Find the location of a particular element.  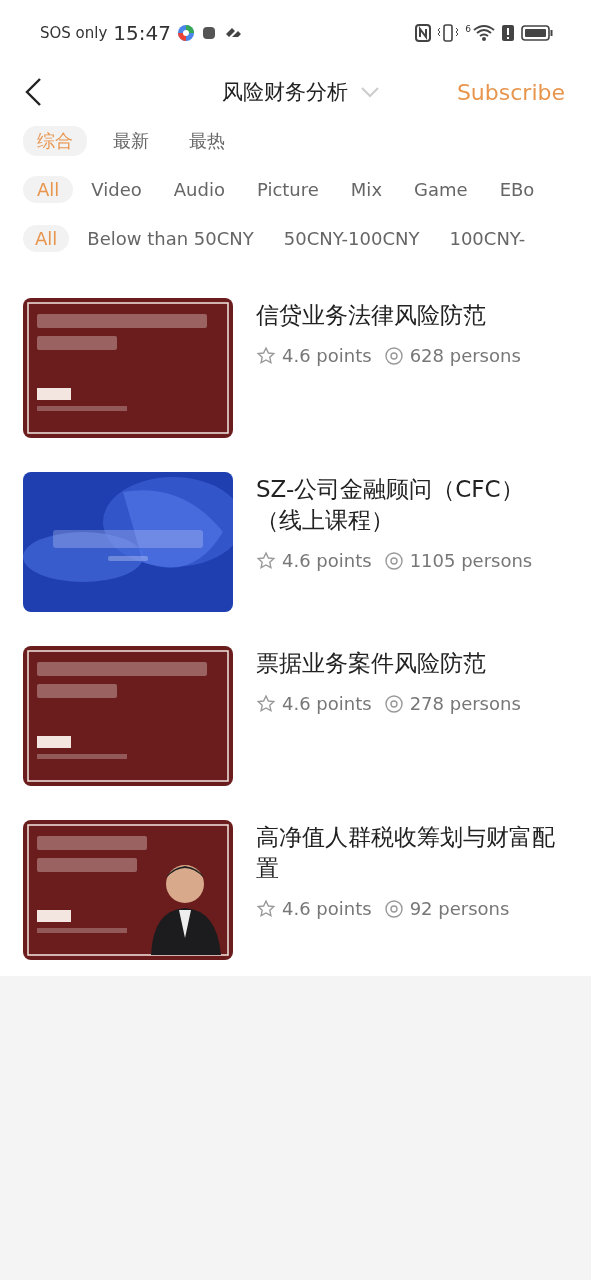

clock: 15:47 is located at coordinates (142, 33).